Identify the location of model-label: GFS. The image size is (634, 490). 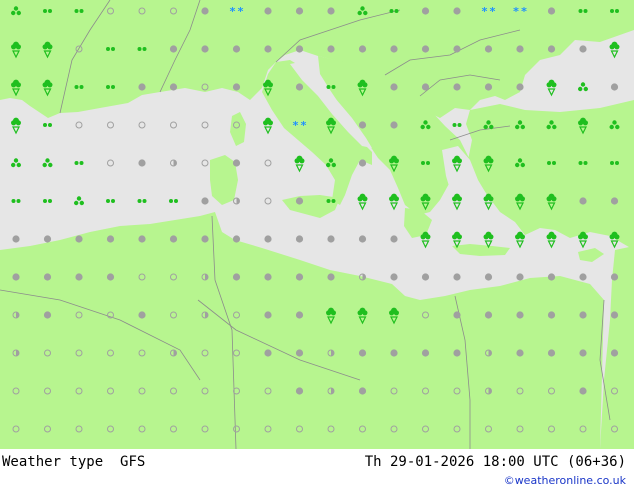
(133, 462).